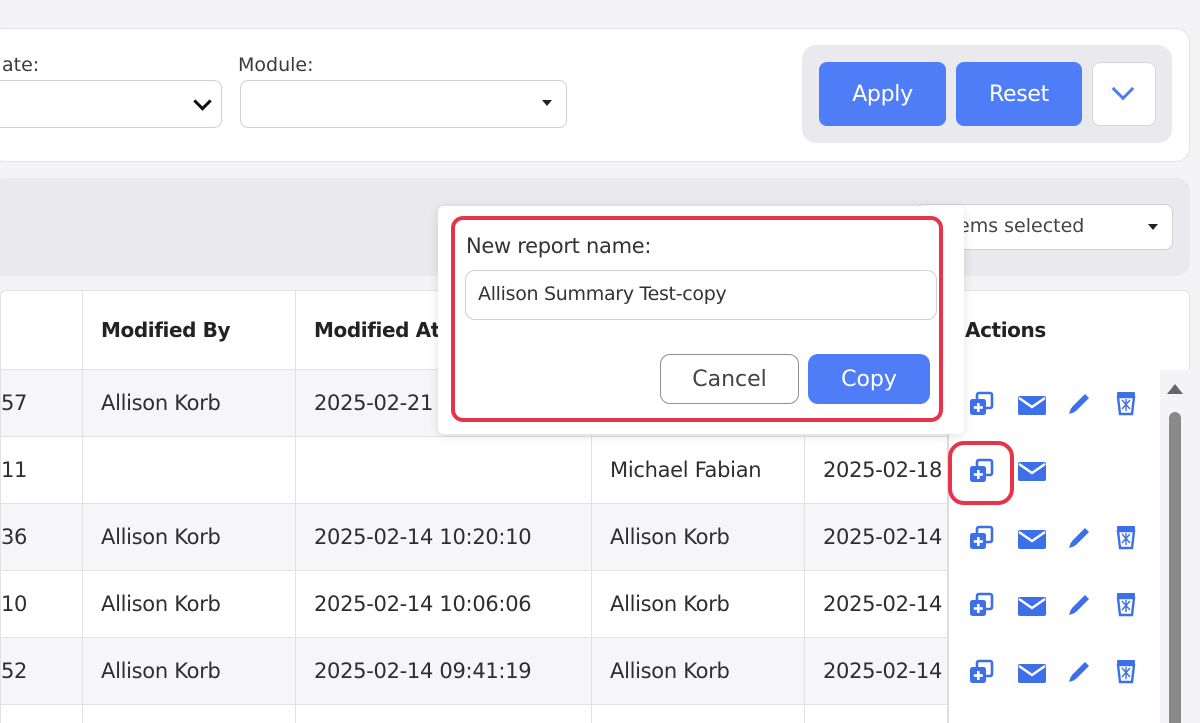 Image resolution: width=1200 pixels, height=723 pixels. Describe the element at coordinates (1021, 226) in the screenshot. I see `items-selected-text: ems selected` at that location.